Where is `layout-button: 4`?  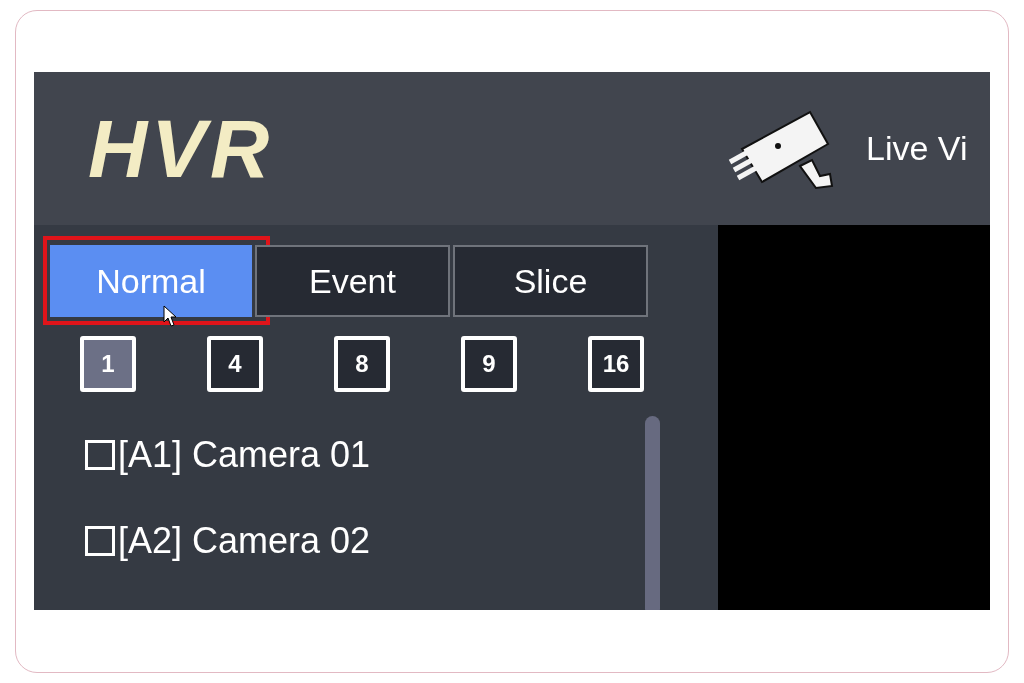 layout-button: 4 is located at coordinates (235, 364).